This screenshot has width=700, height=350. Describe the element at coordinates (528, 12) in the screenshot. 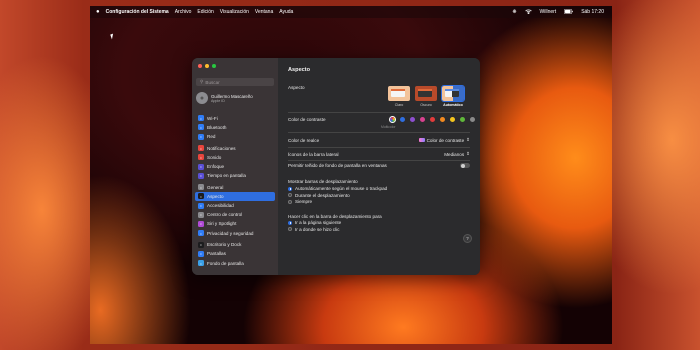

I see `wifi-status-icon` at that location.